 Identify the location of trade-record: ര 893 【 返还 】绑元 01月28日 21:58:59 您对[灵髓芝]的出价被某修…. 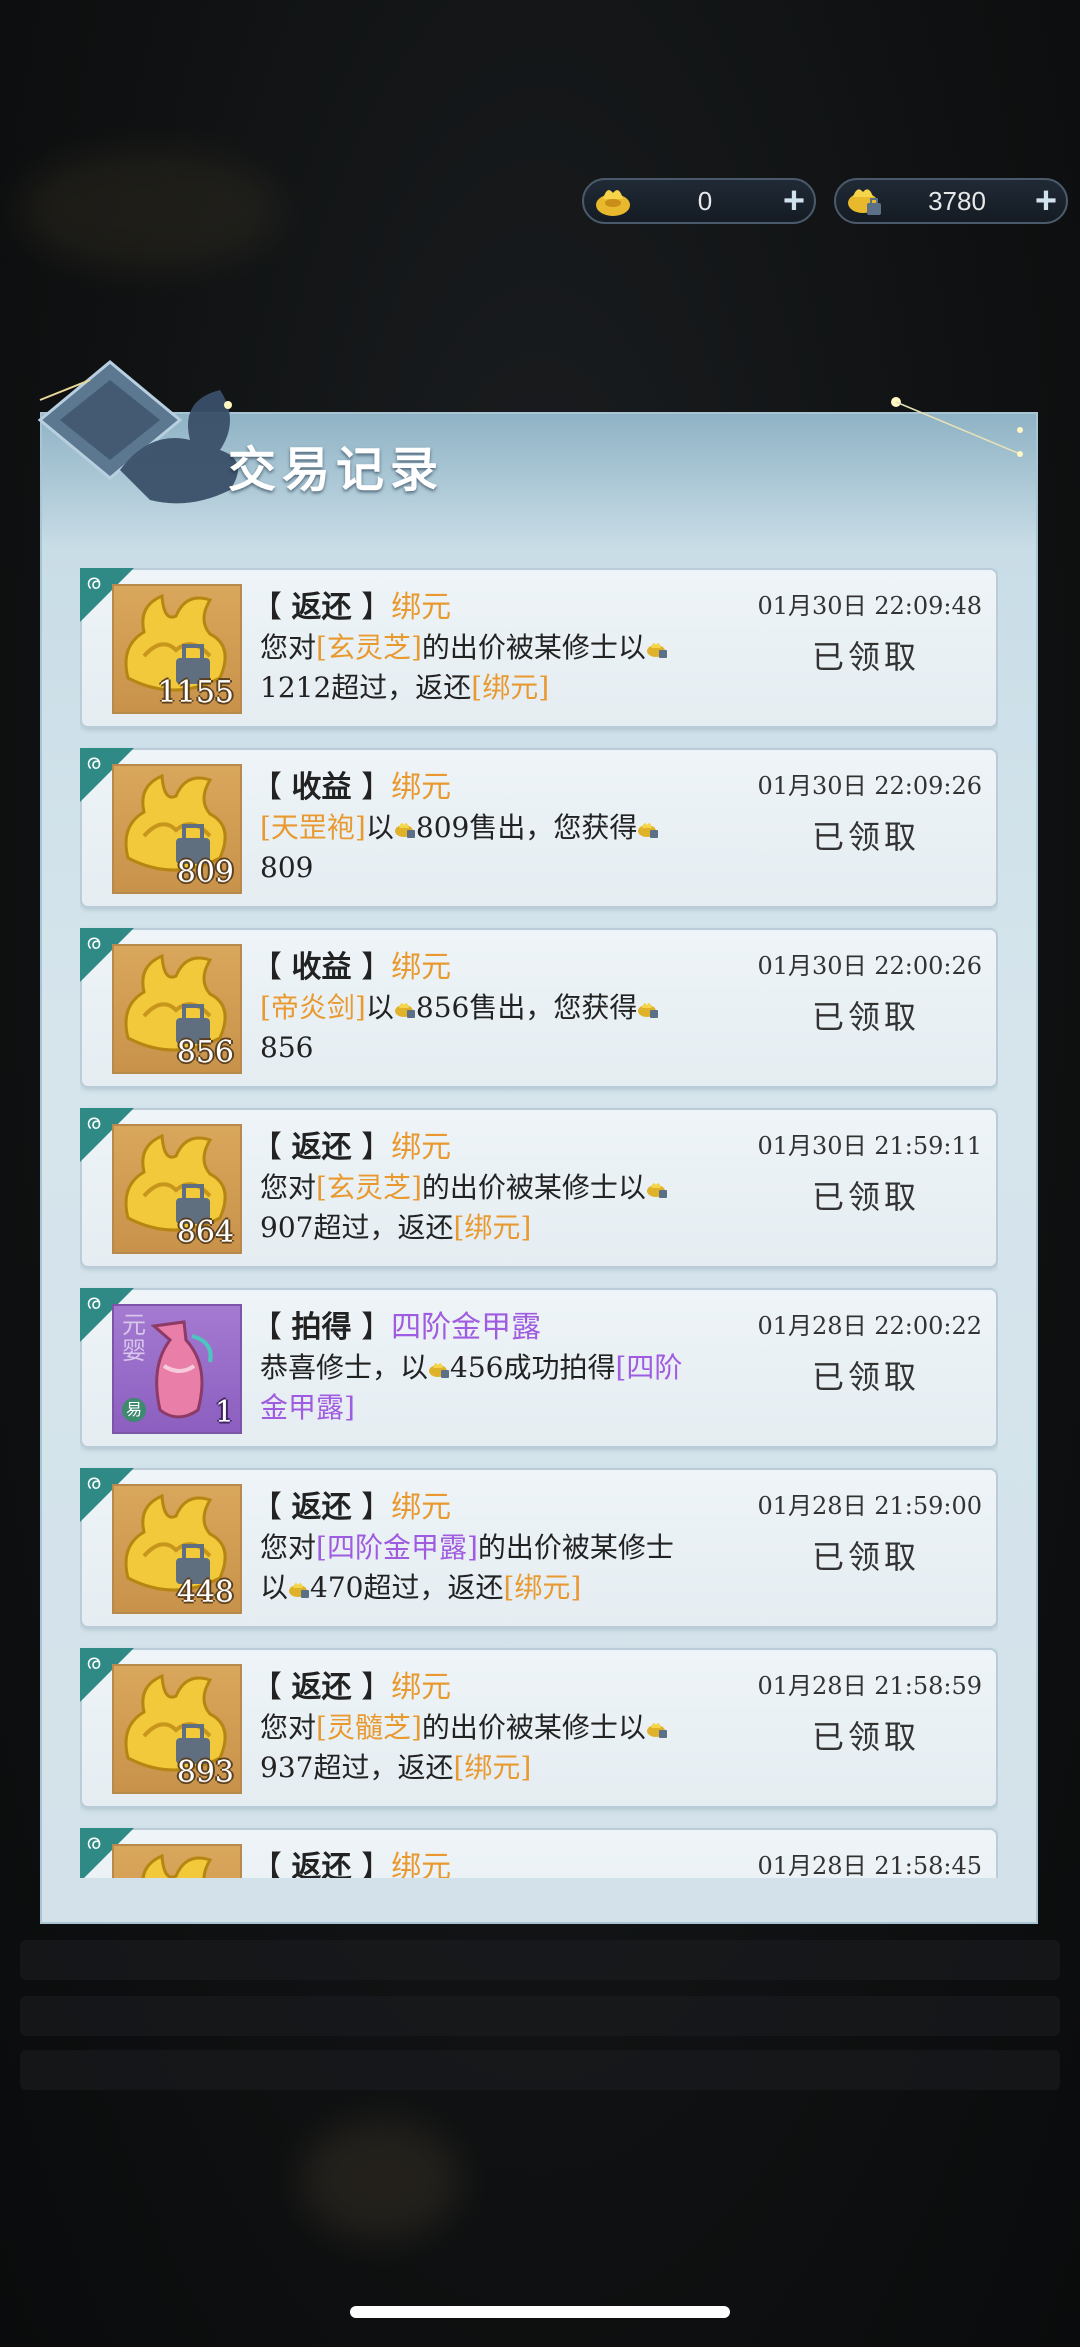
(539, 1728).